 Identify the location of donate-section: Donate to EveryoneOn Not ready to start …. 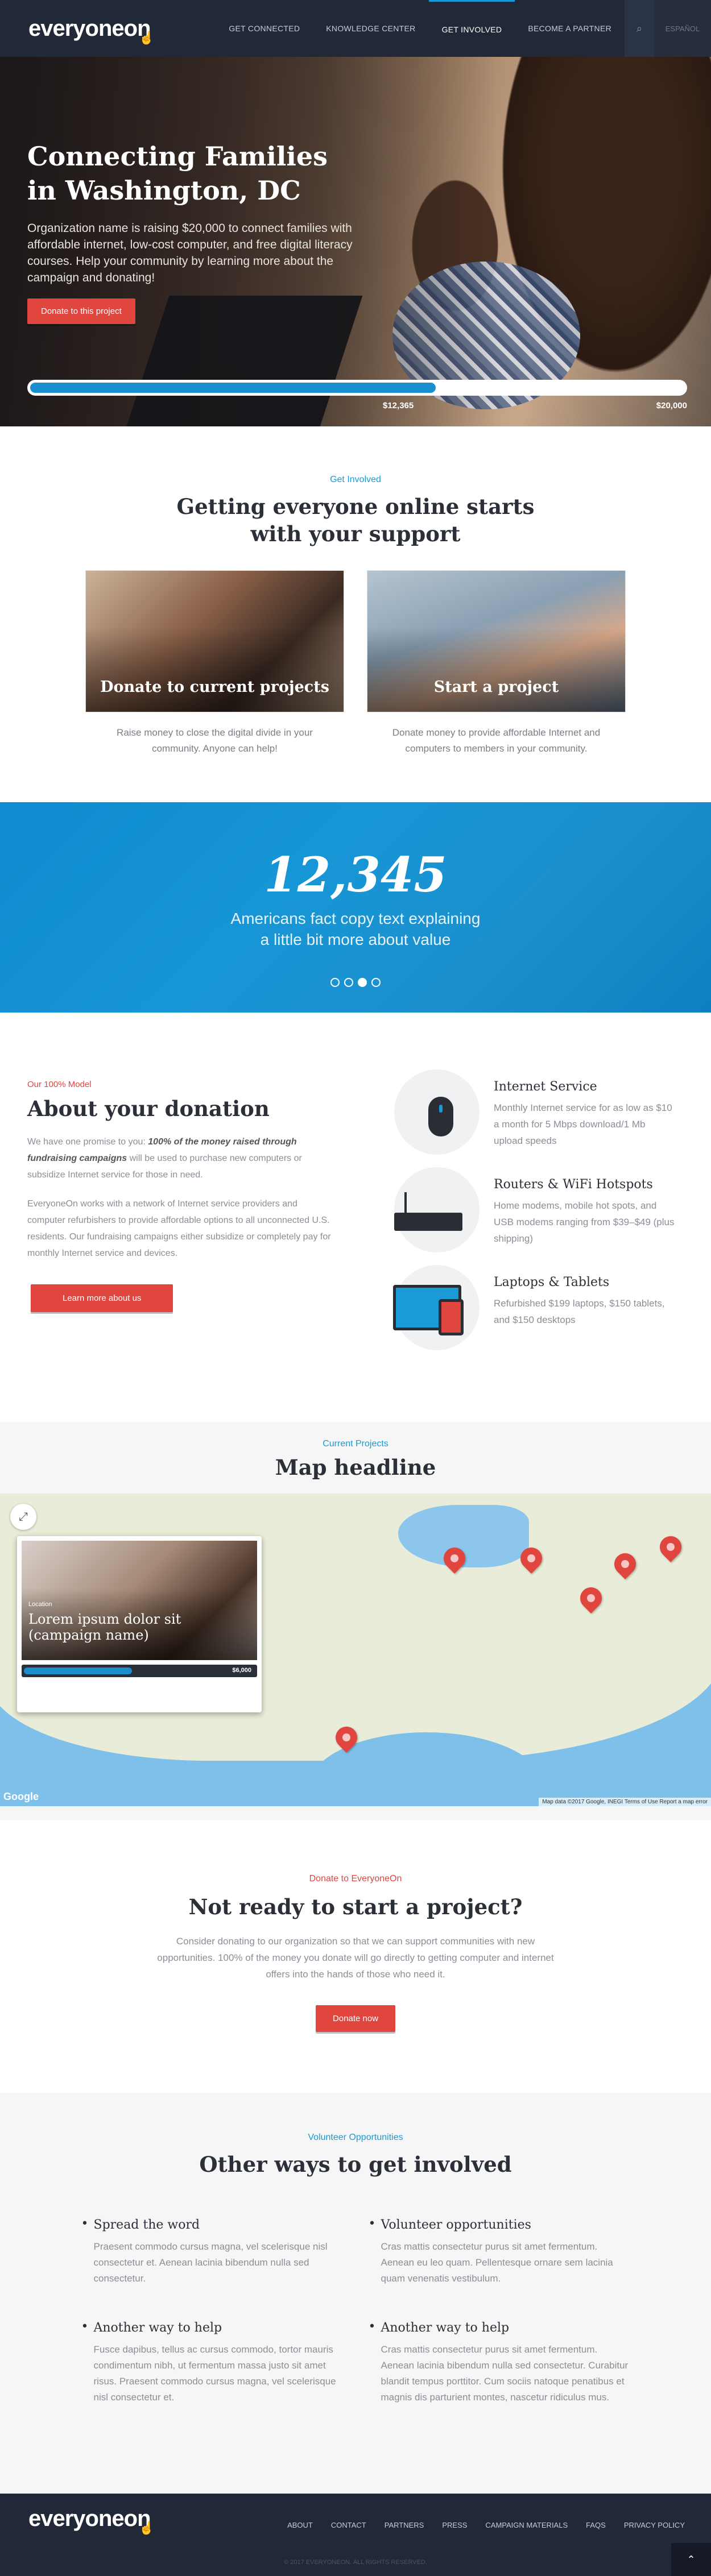
(355, 1957).